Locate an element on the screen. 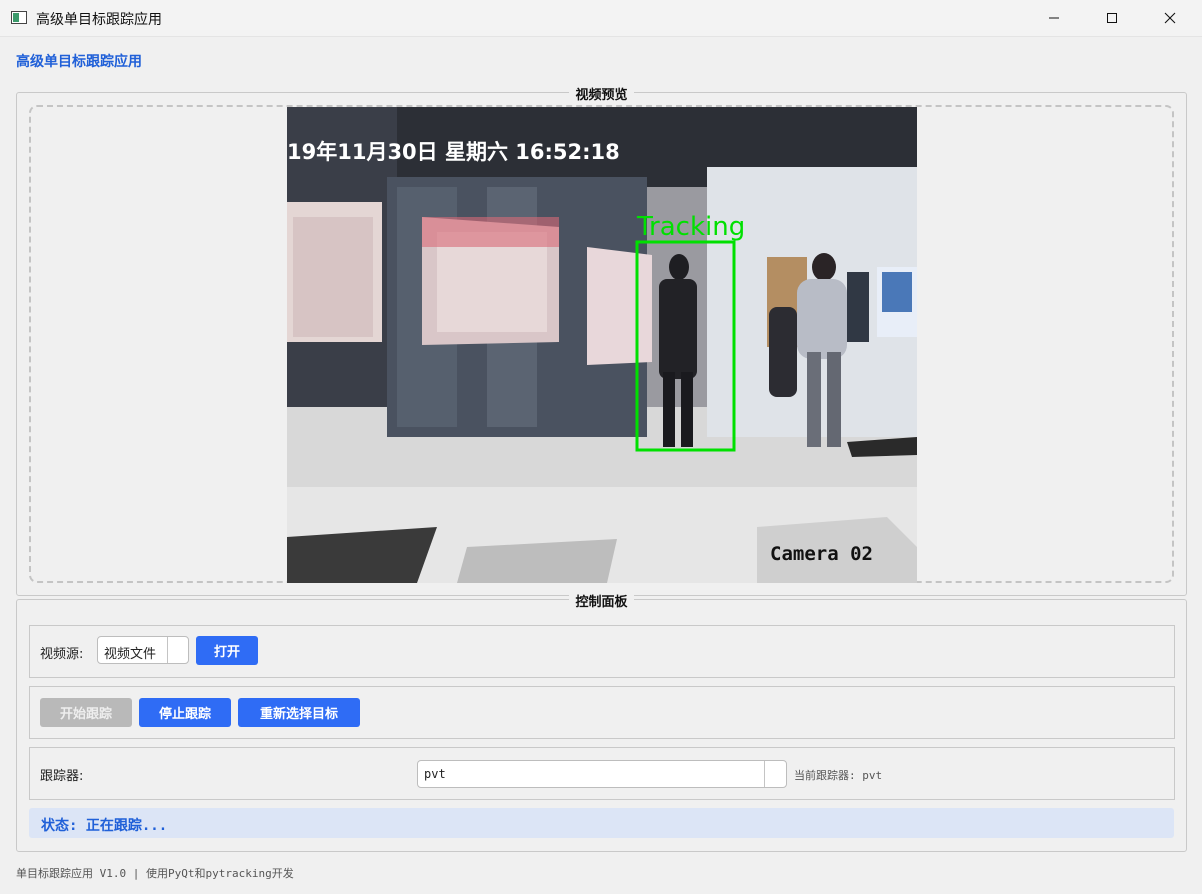 The image size is (1202, 894). tracker-value: pvt is located at coordinates (435, 774).